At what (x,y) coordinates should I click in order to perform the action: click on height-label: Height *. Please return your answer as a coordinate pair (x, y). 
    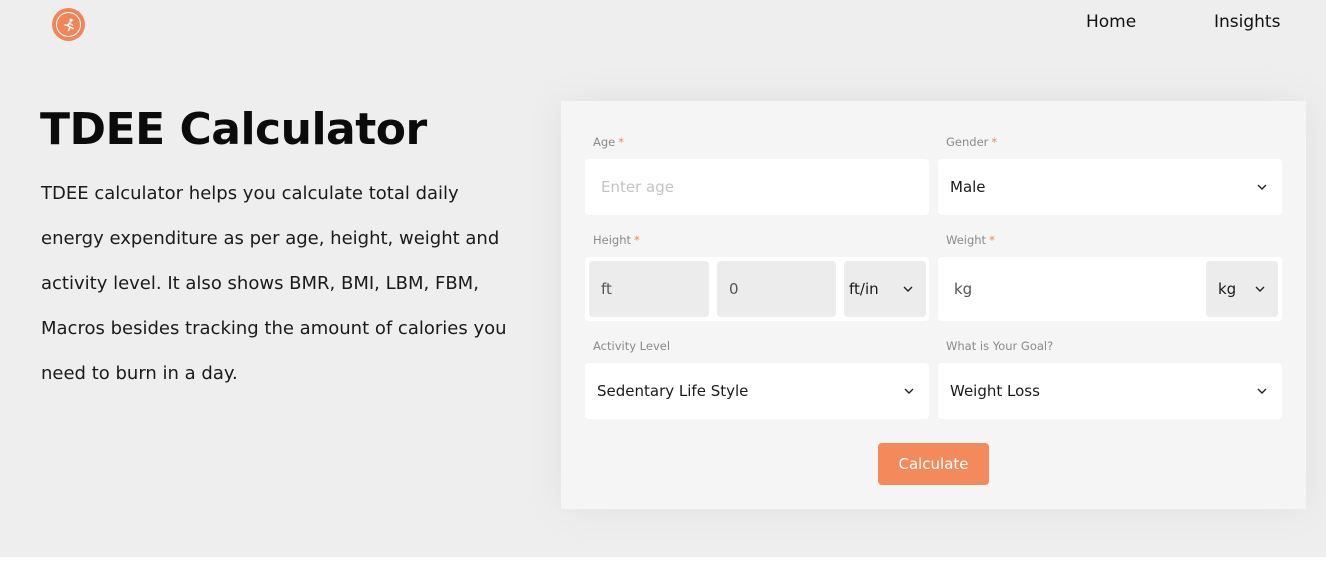
    Looking at the image, I should click on (616, 240).